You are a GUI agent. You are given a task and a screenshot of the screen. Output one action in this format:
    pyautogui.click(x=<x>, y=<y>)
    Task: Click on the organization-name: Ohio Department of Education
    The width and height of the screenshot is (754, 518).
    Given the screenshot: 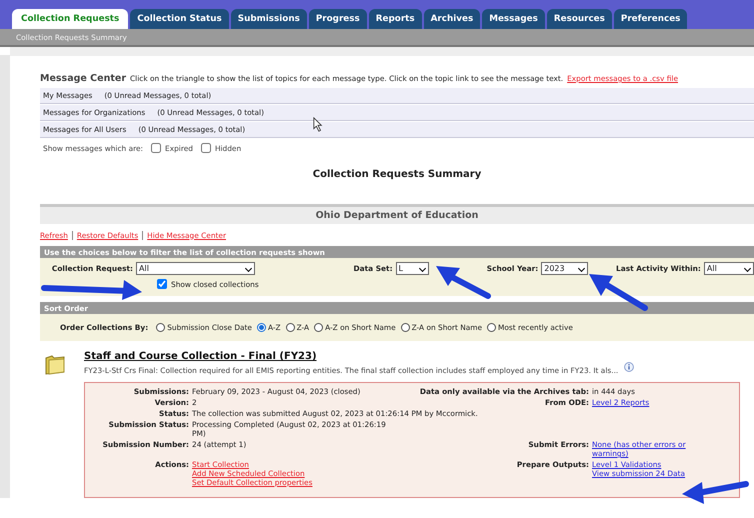 What is the action you would take?
    pyautogui.click(x=397, y=215)
    